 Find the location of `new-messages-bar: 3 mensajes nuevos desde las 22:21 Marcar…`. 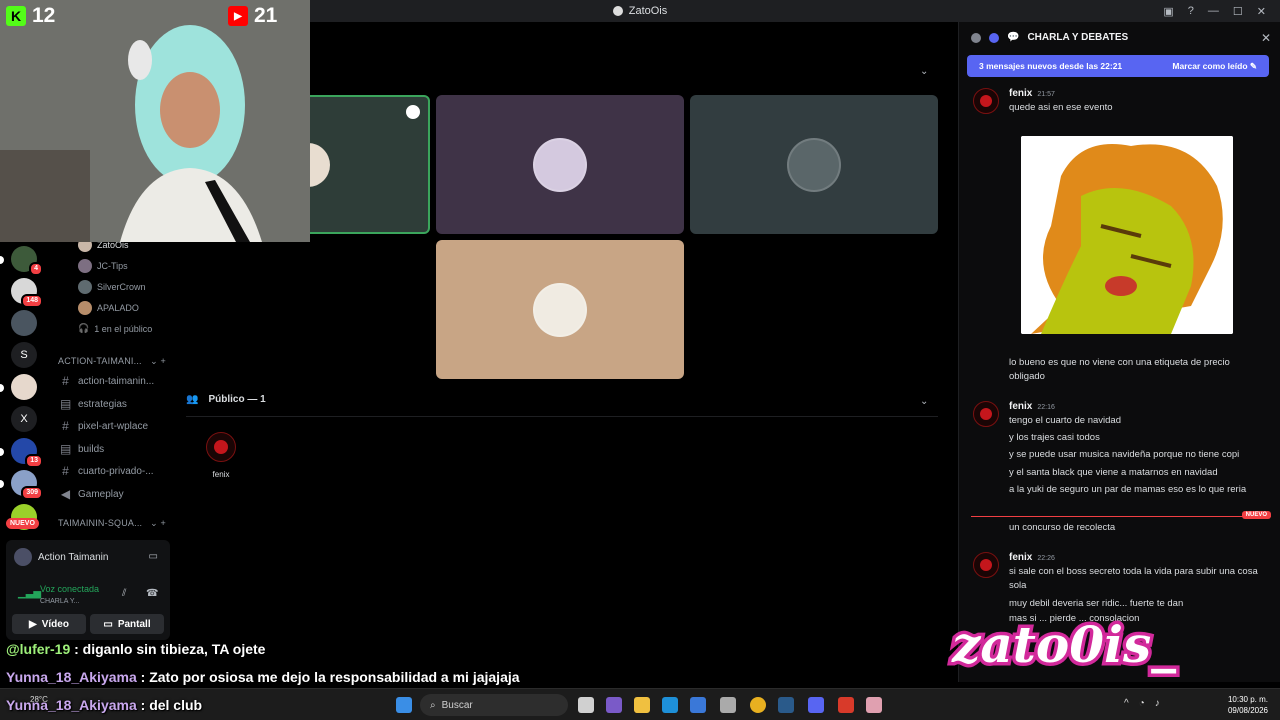

new-messages-bar: 3 mensajes nuevos desde las 22:21 Marcar… is located at coordinates (1118, 66).